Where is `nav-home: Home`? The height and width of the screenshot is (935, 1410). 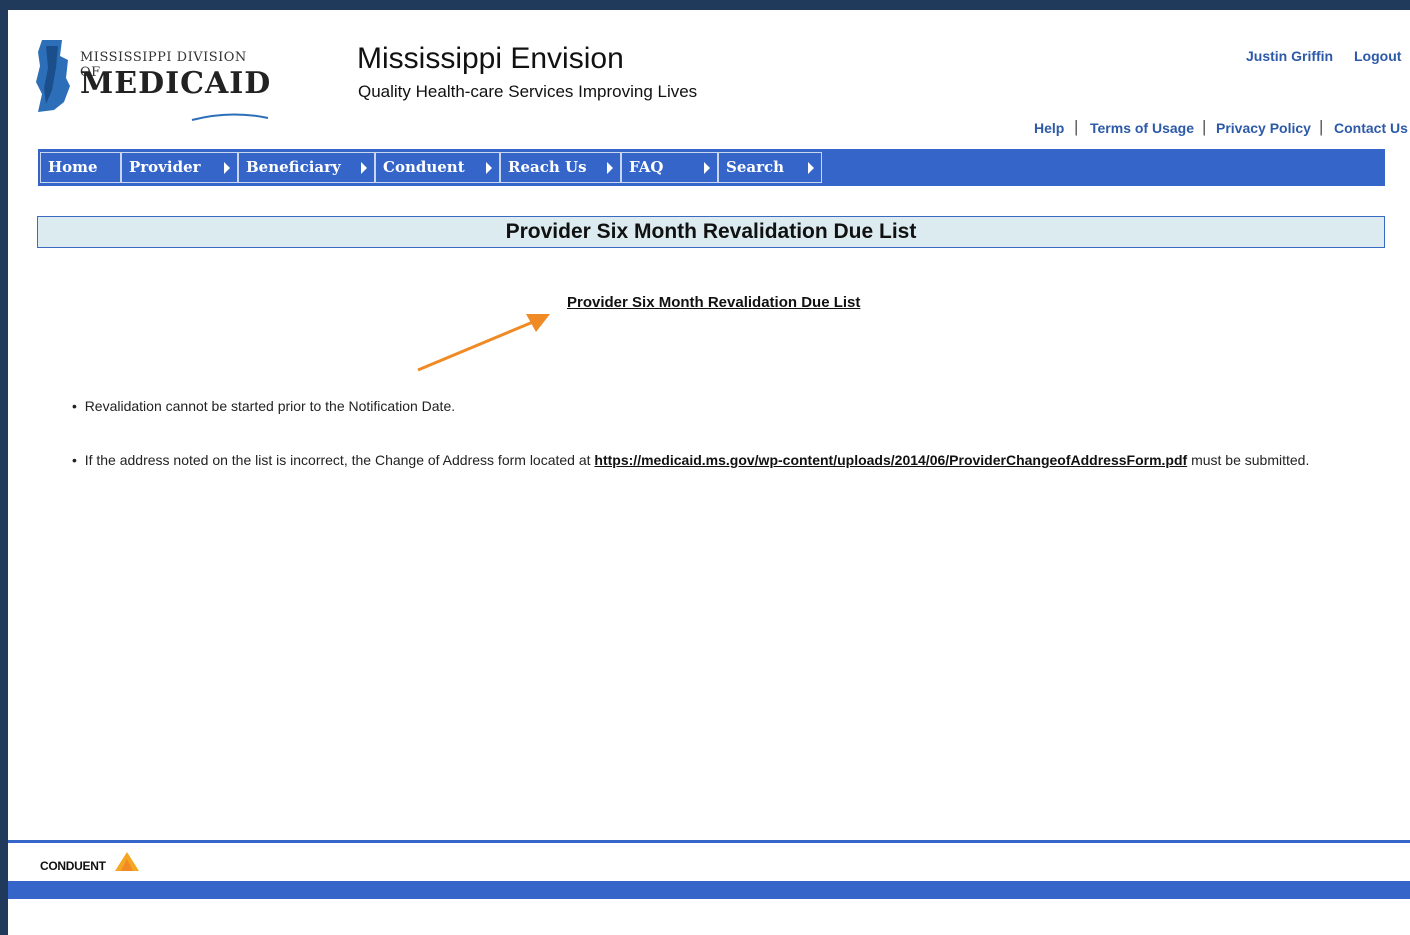 nav-home: Home is located at coordinates (80, 167).